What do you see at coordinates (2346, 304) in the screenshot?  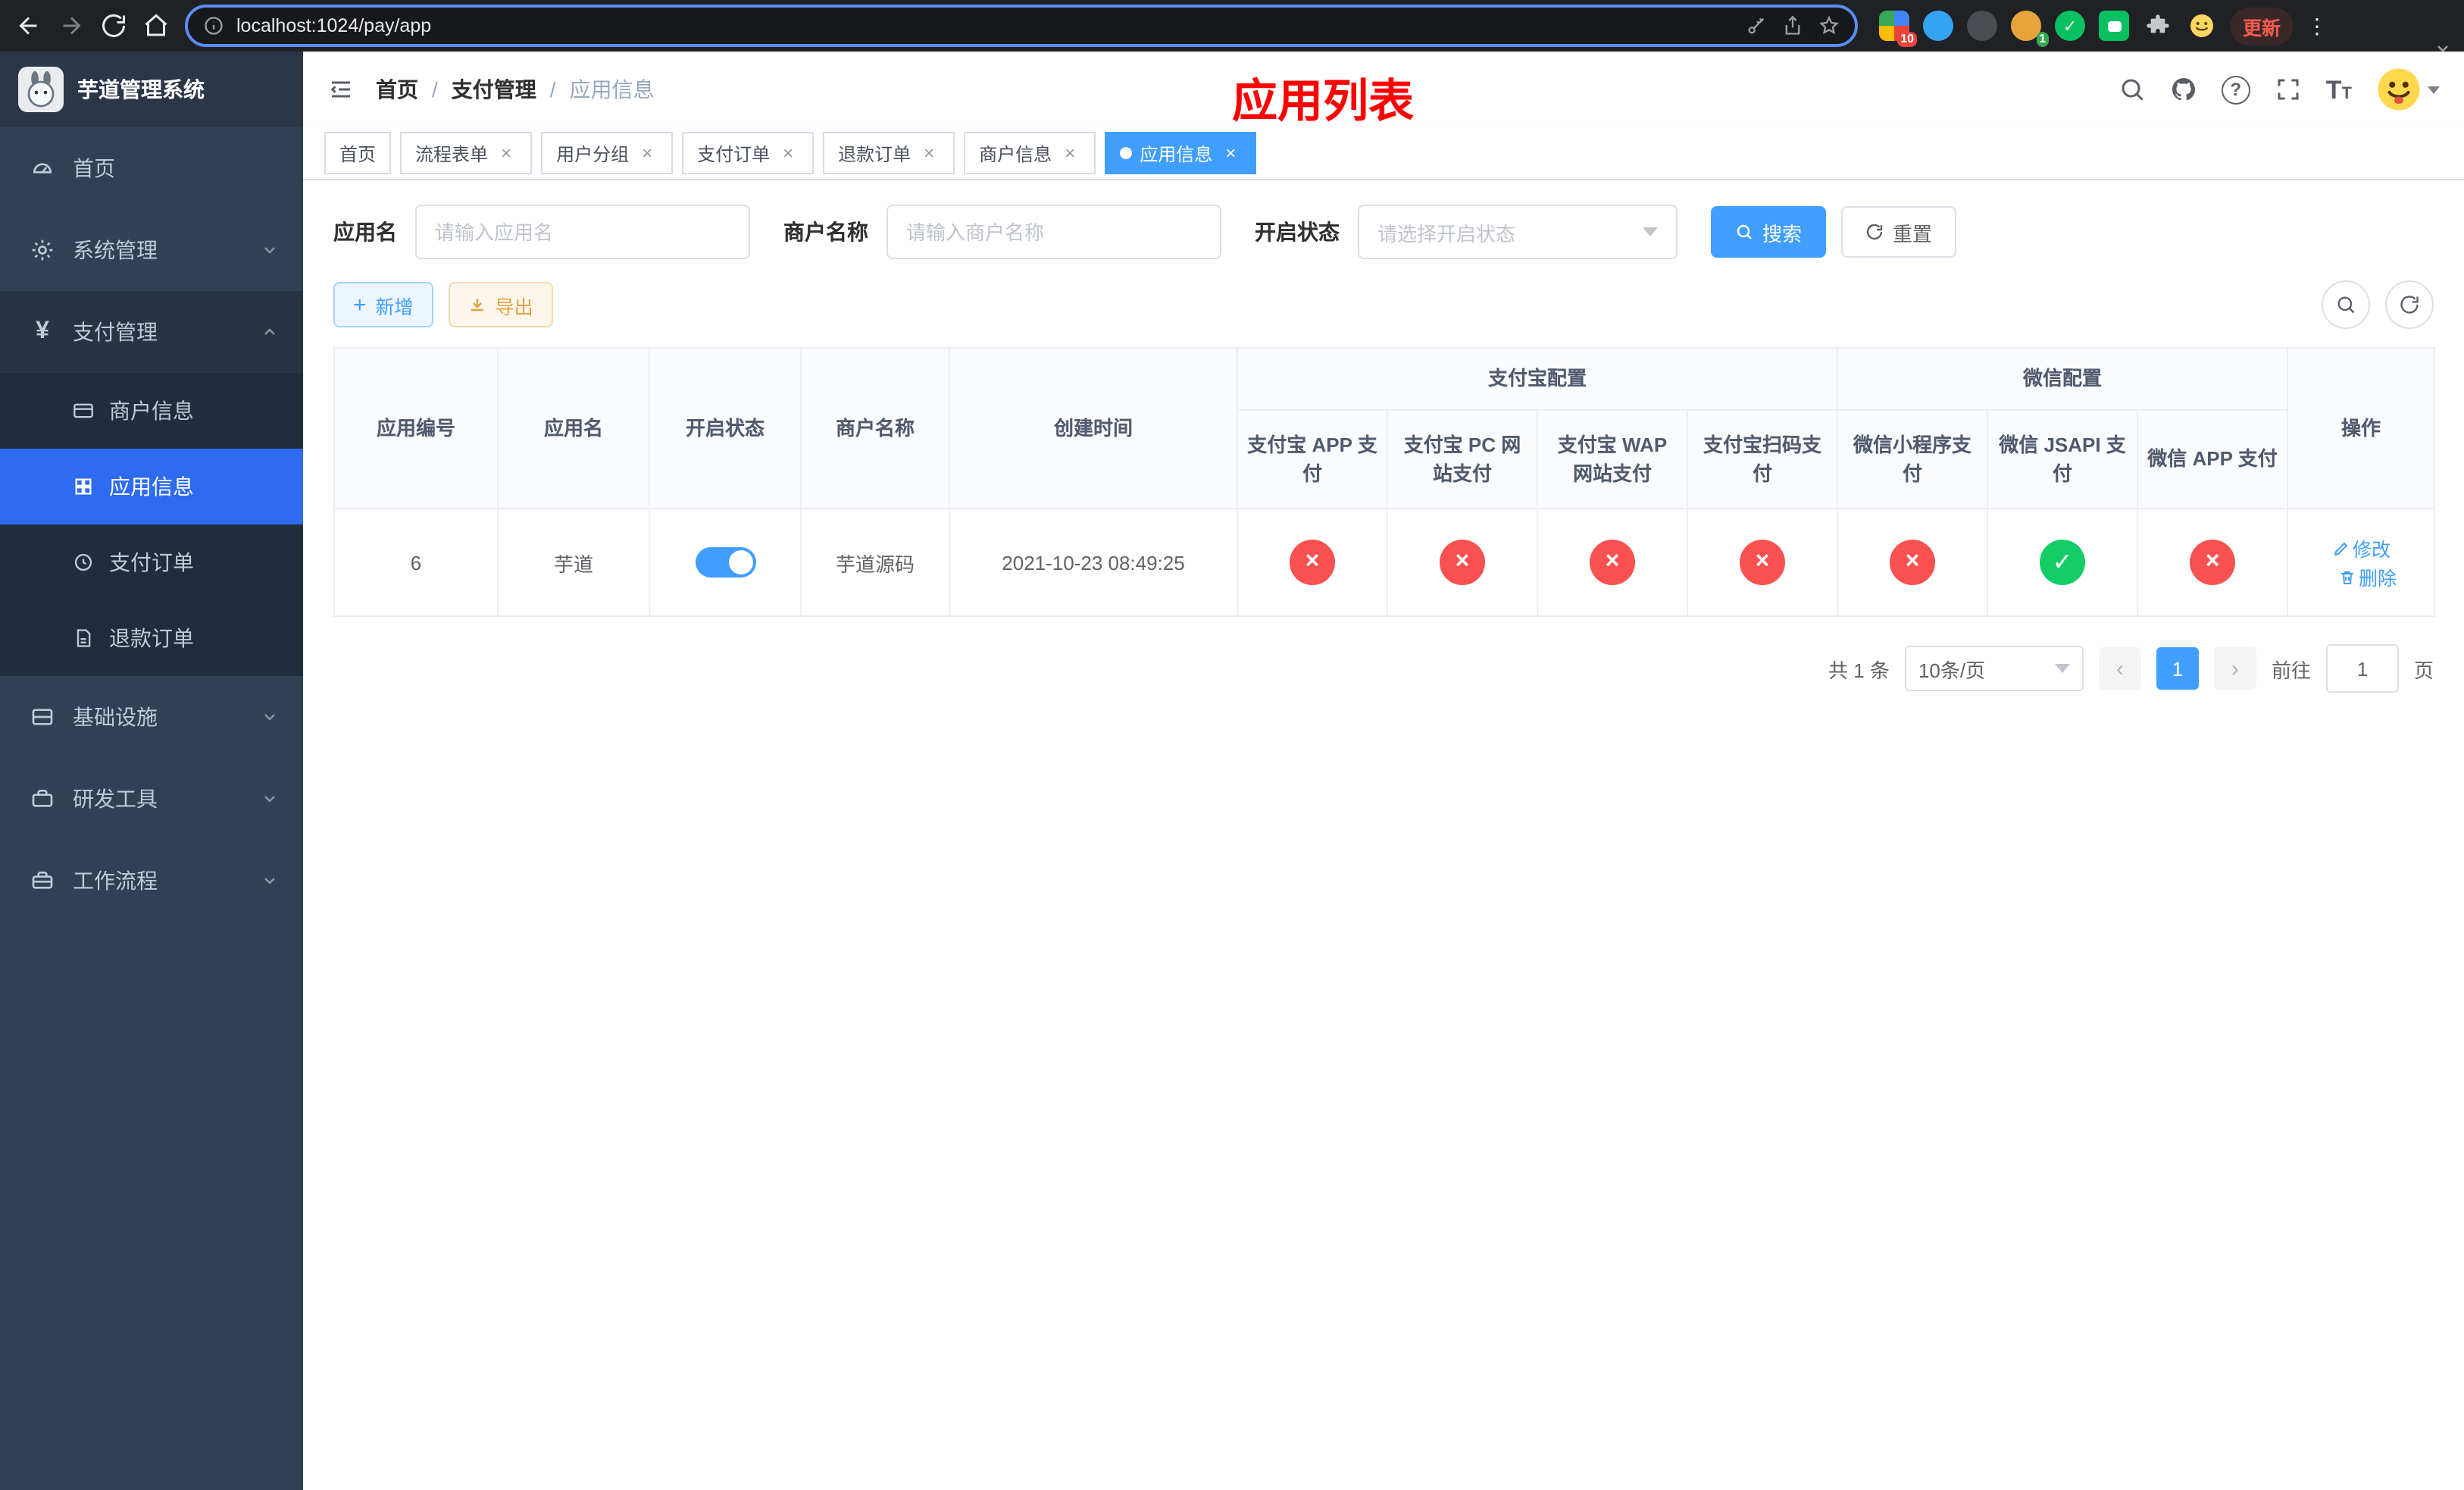 I see `toggle-search-icon` at bounding box center [2346, 304].